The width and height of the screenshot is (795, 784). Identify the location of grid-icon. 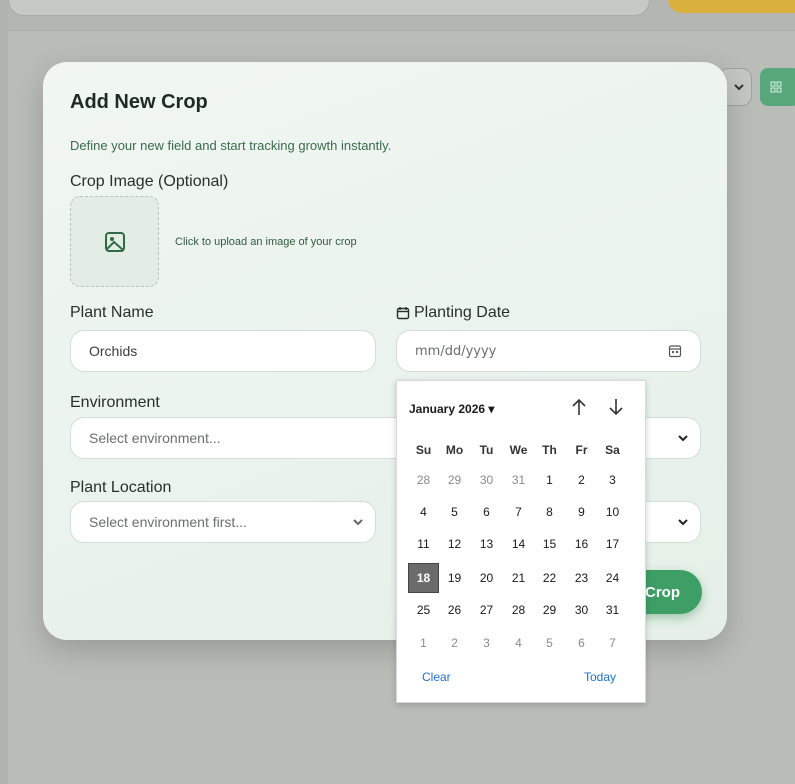
(776, 87).